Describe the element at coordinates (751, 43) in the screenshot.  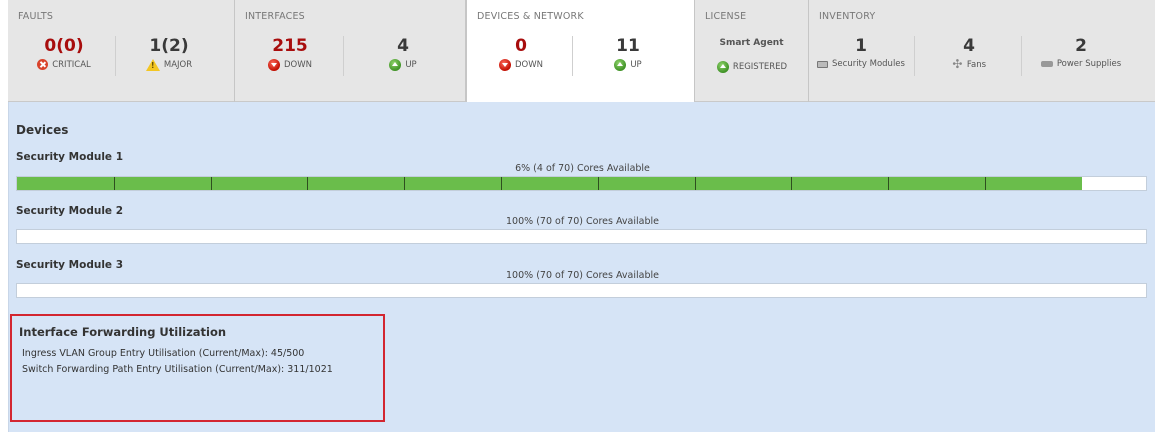
I see `license-type: Smart Agent` at that location.